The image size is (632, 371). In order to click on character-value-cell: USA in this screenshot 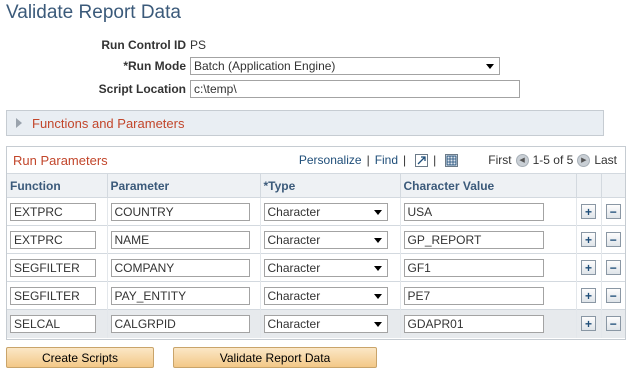, I will do `click(488, 211)`.